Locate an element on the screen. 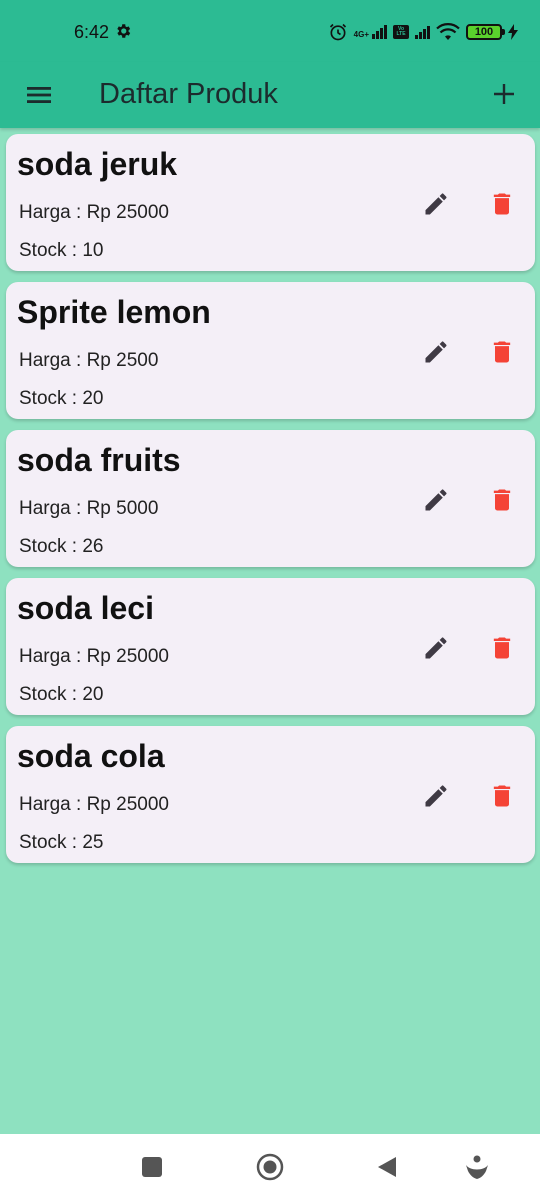 The image size is (540, 1200). back-triangle-icon is located at coordinates (387, 1167).